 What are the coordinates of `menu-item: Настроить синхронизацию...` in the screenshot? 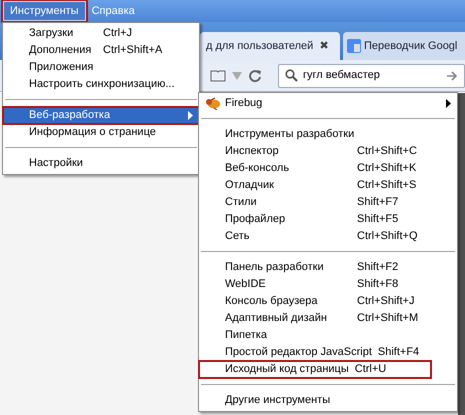 It's located at (101, 84).